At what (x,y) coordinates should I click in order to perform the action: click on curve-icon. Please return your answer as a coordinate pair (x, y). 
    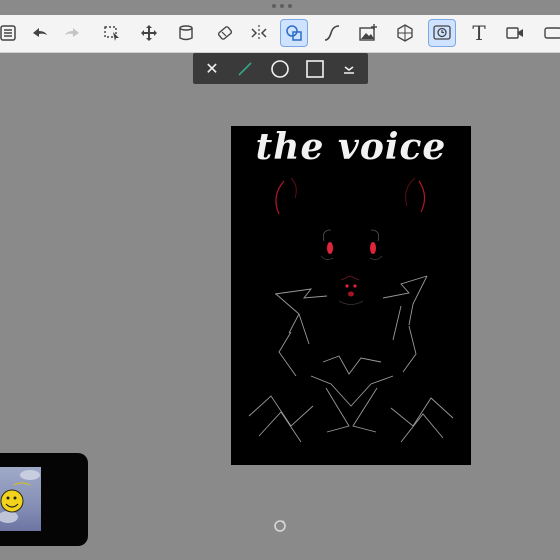
    Looking at the image, I should click on (332, 33).